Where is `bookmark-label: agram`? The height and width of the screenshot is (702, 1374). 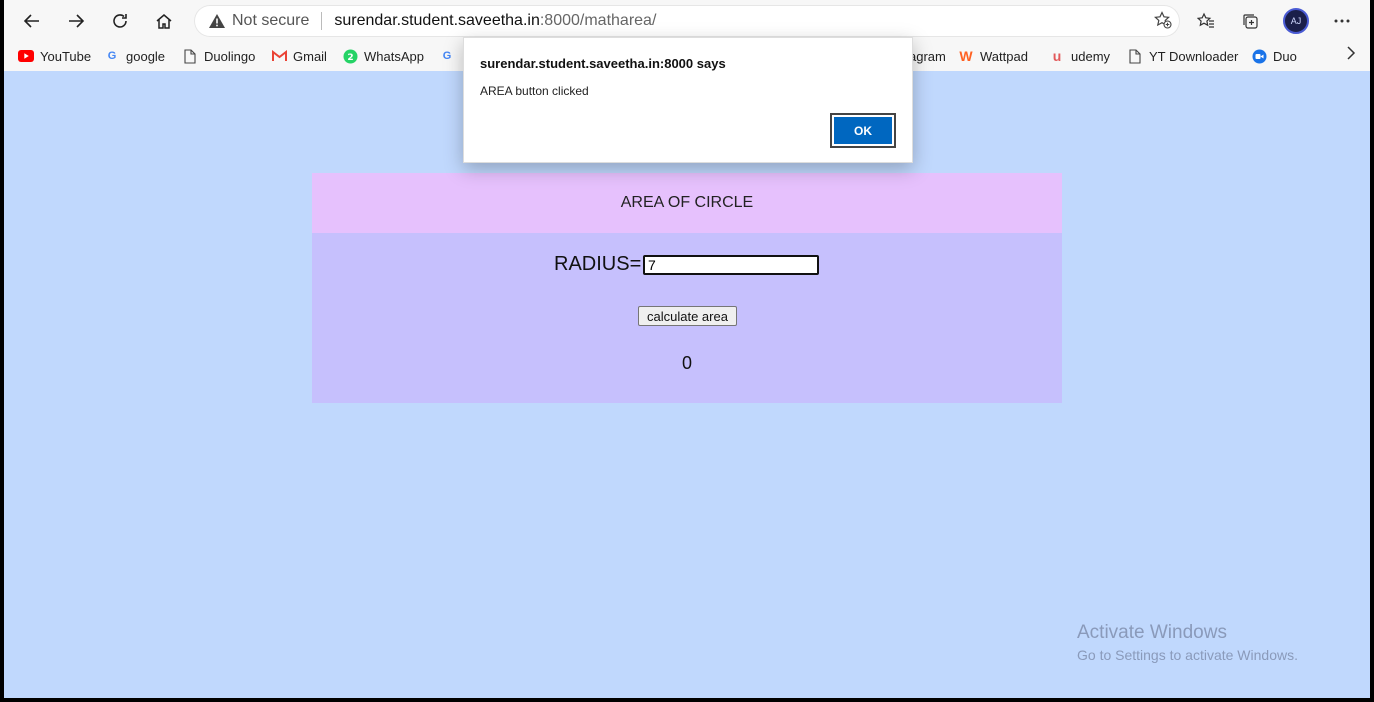
bookmark-label: agram is located at coordinates (927, 56).